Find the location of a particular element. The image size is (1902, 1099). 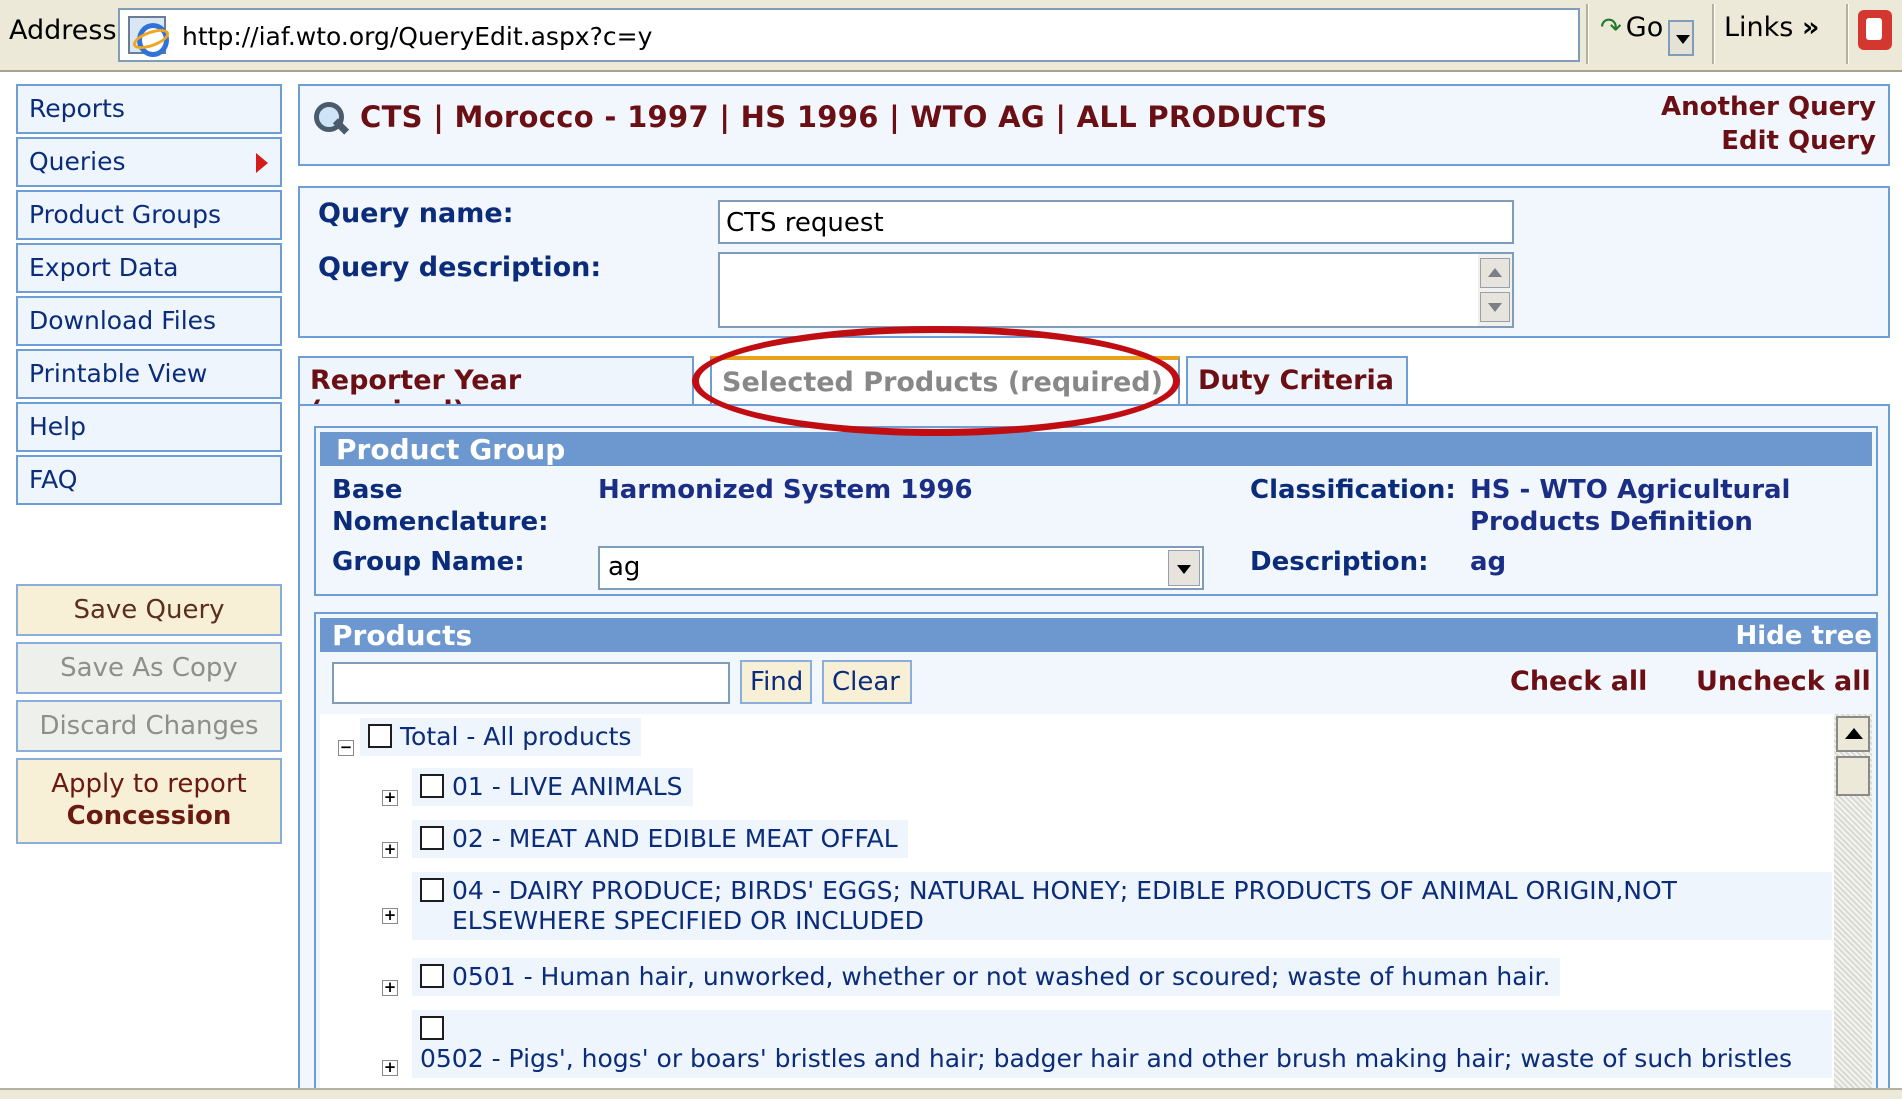

address-label: Address is located at coordinates (63, 30).